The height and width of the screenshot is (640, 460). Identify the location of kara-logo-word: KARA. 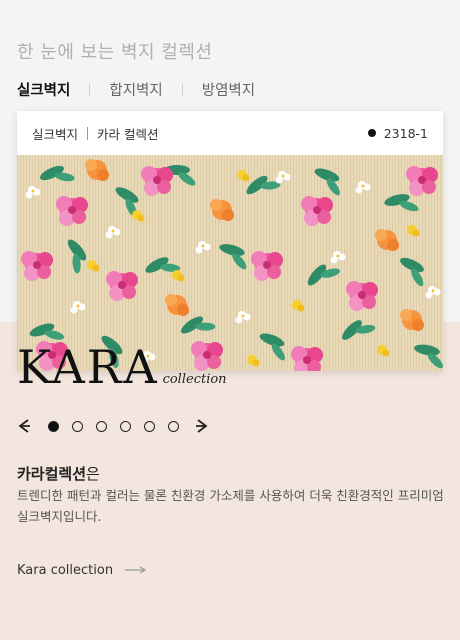
(88, 367).